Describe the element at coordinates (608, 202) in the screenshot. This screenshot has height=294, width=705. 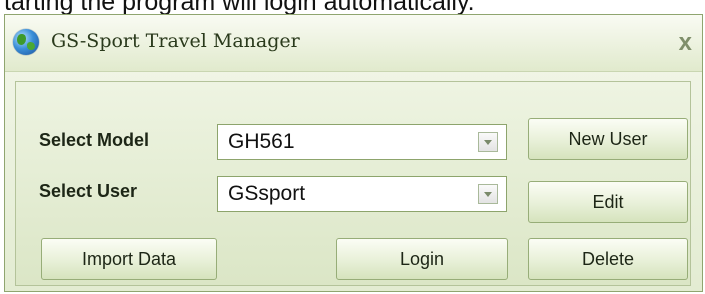
I see `edit-button: Edit` at that location.